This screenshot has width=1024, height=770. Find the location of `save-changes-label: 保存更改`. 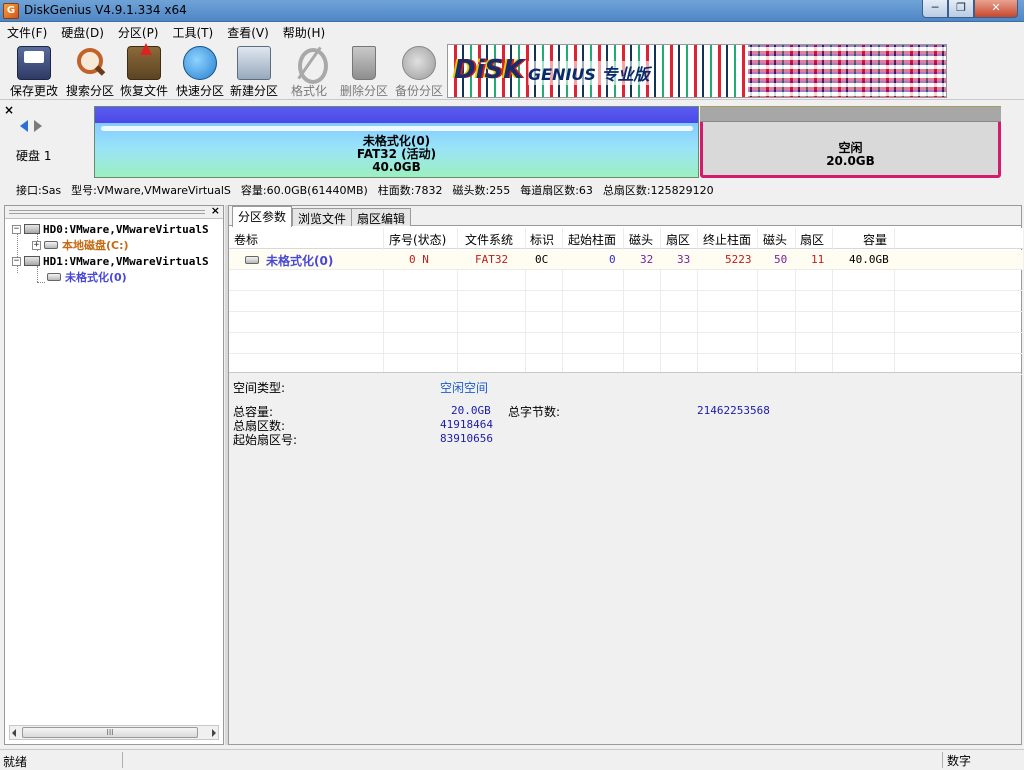

save-changes-label: 保存更改 is located at coordinates (33, 91).